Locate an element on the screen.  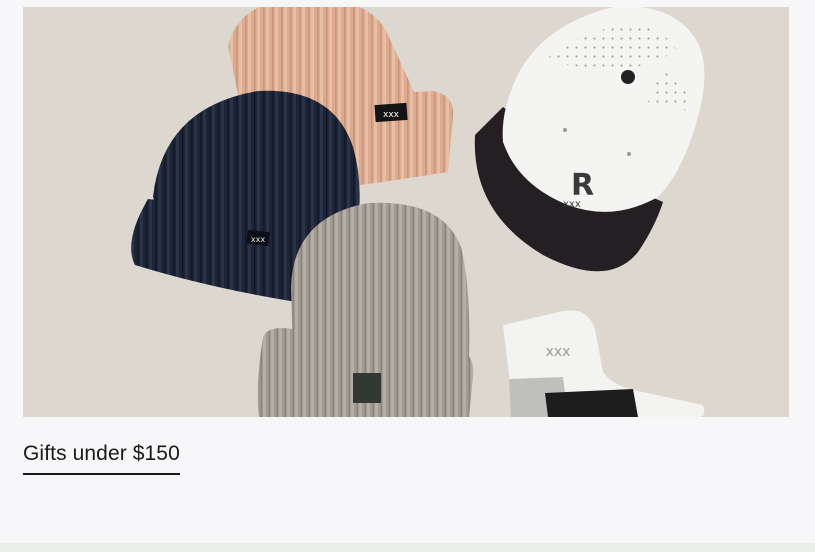
footer-divider is located at coordinates (407, 547).